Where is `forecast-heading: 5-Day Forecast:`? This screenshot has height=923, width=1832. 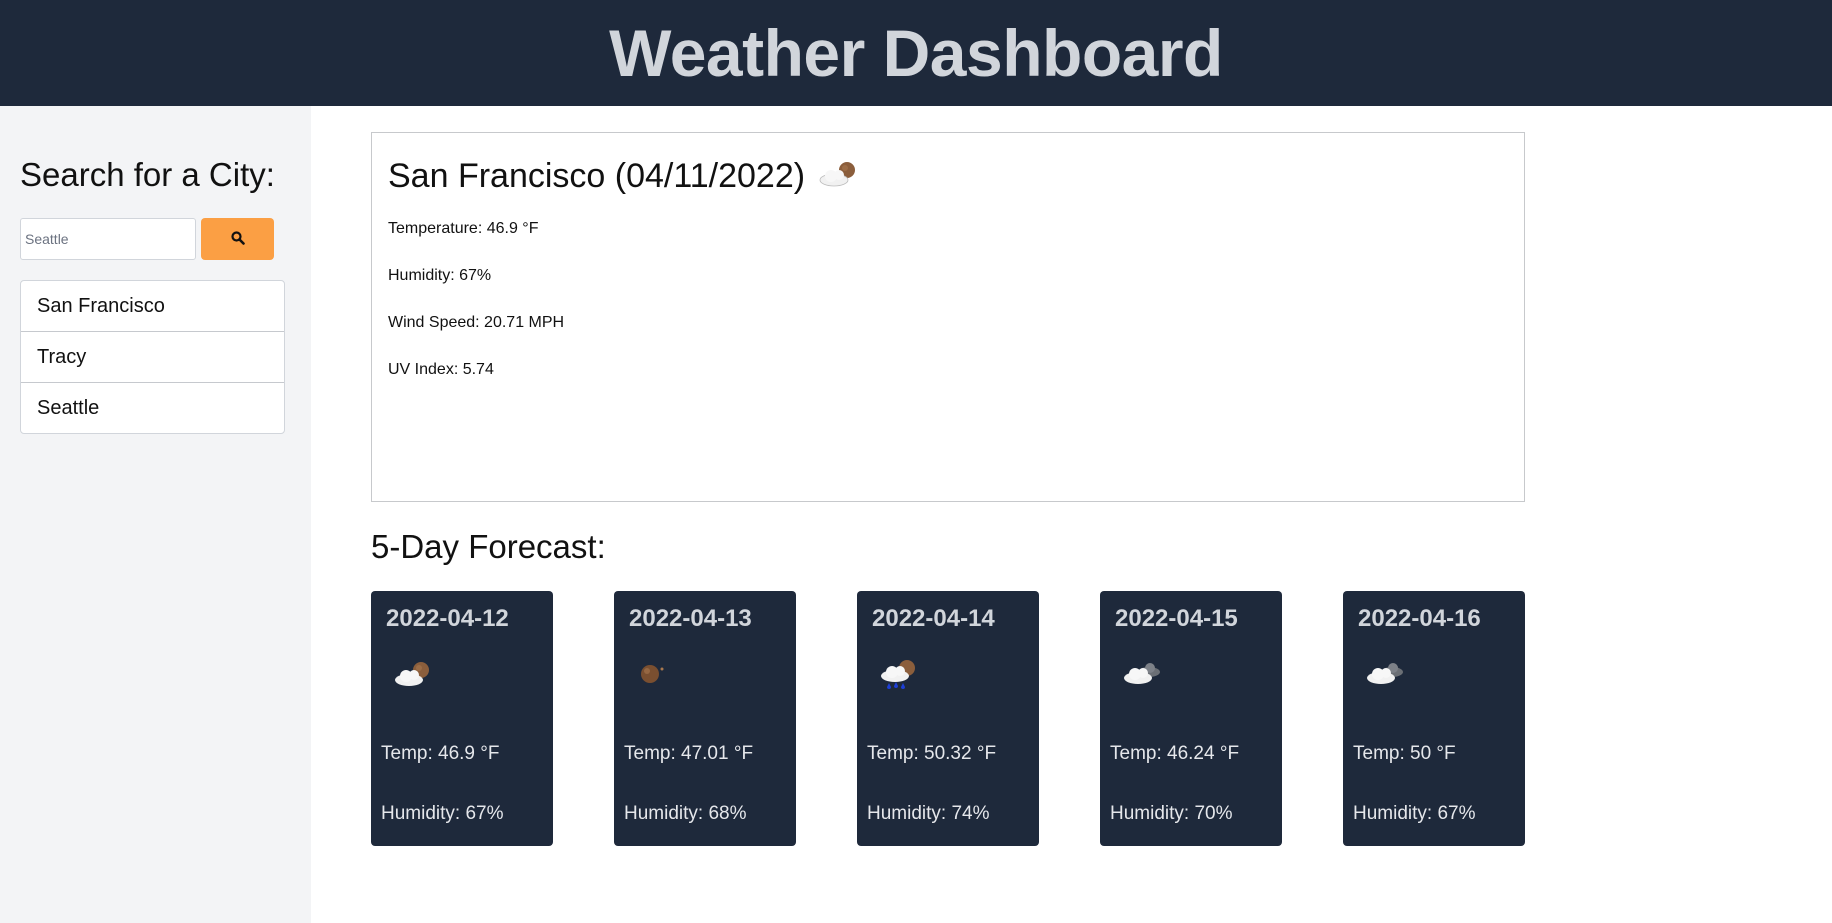 forecast-heading: 5-Day Forecast: is located at coordinates (488, 546).